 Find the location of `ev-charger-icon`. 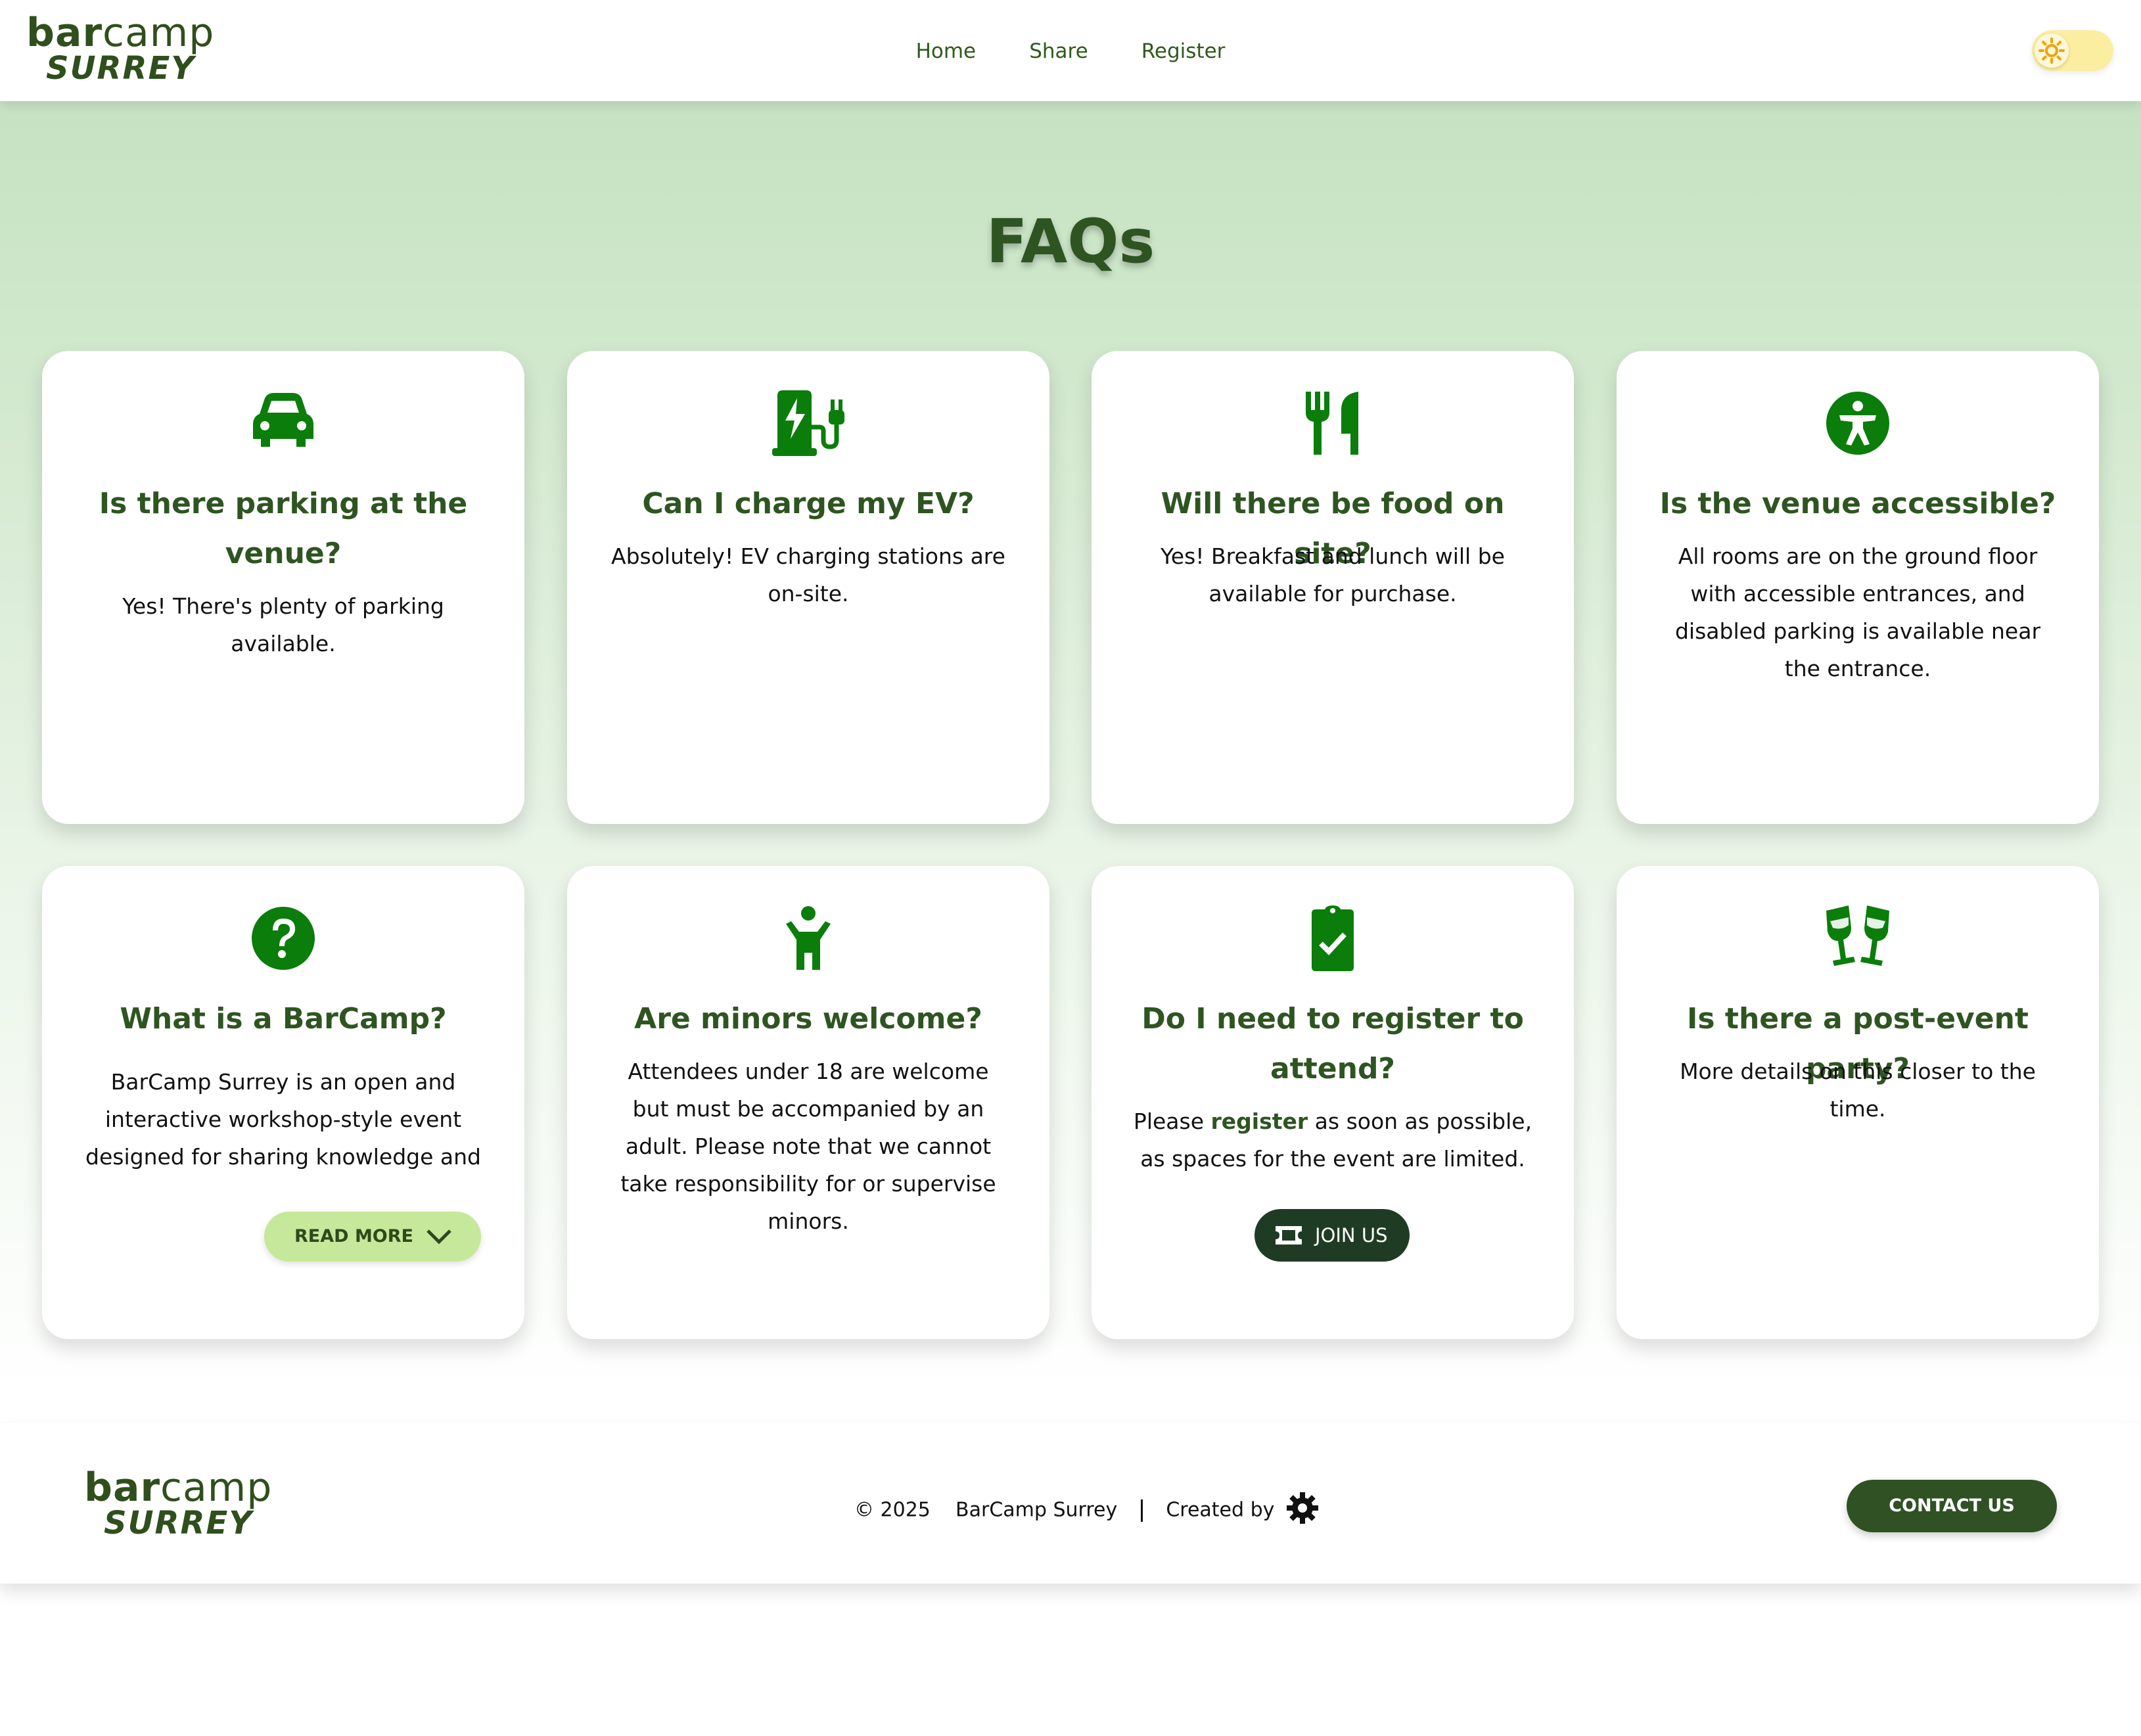

ev-charger-icon is located at coordinates (808, 423).